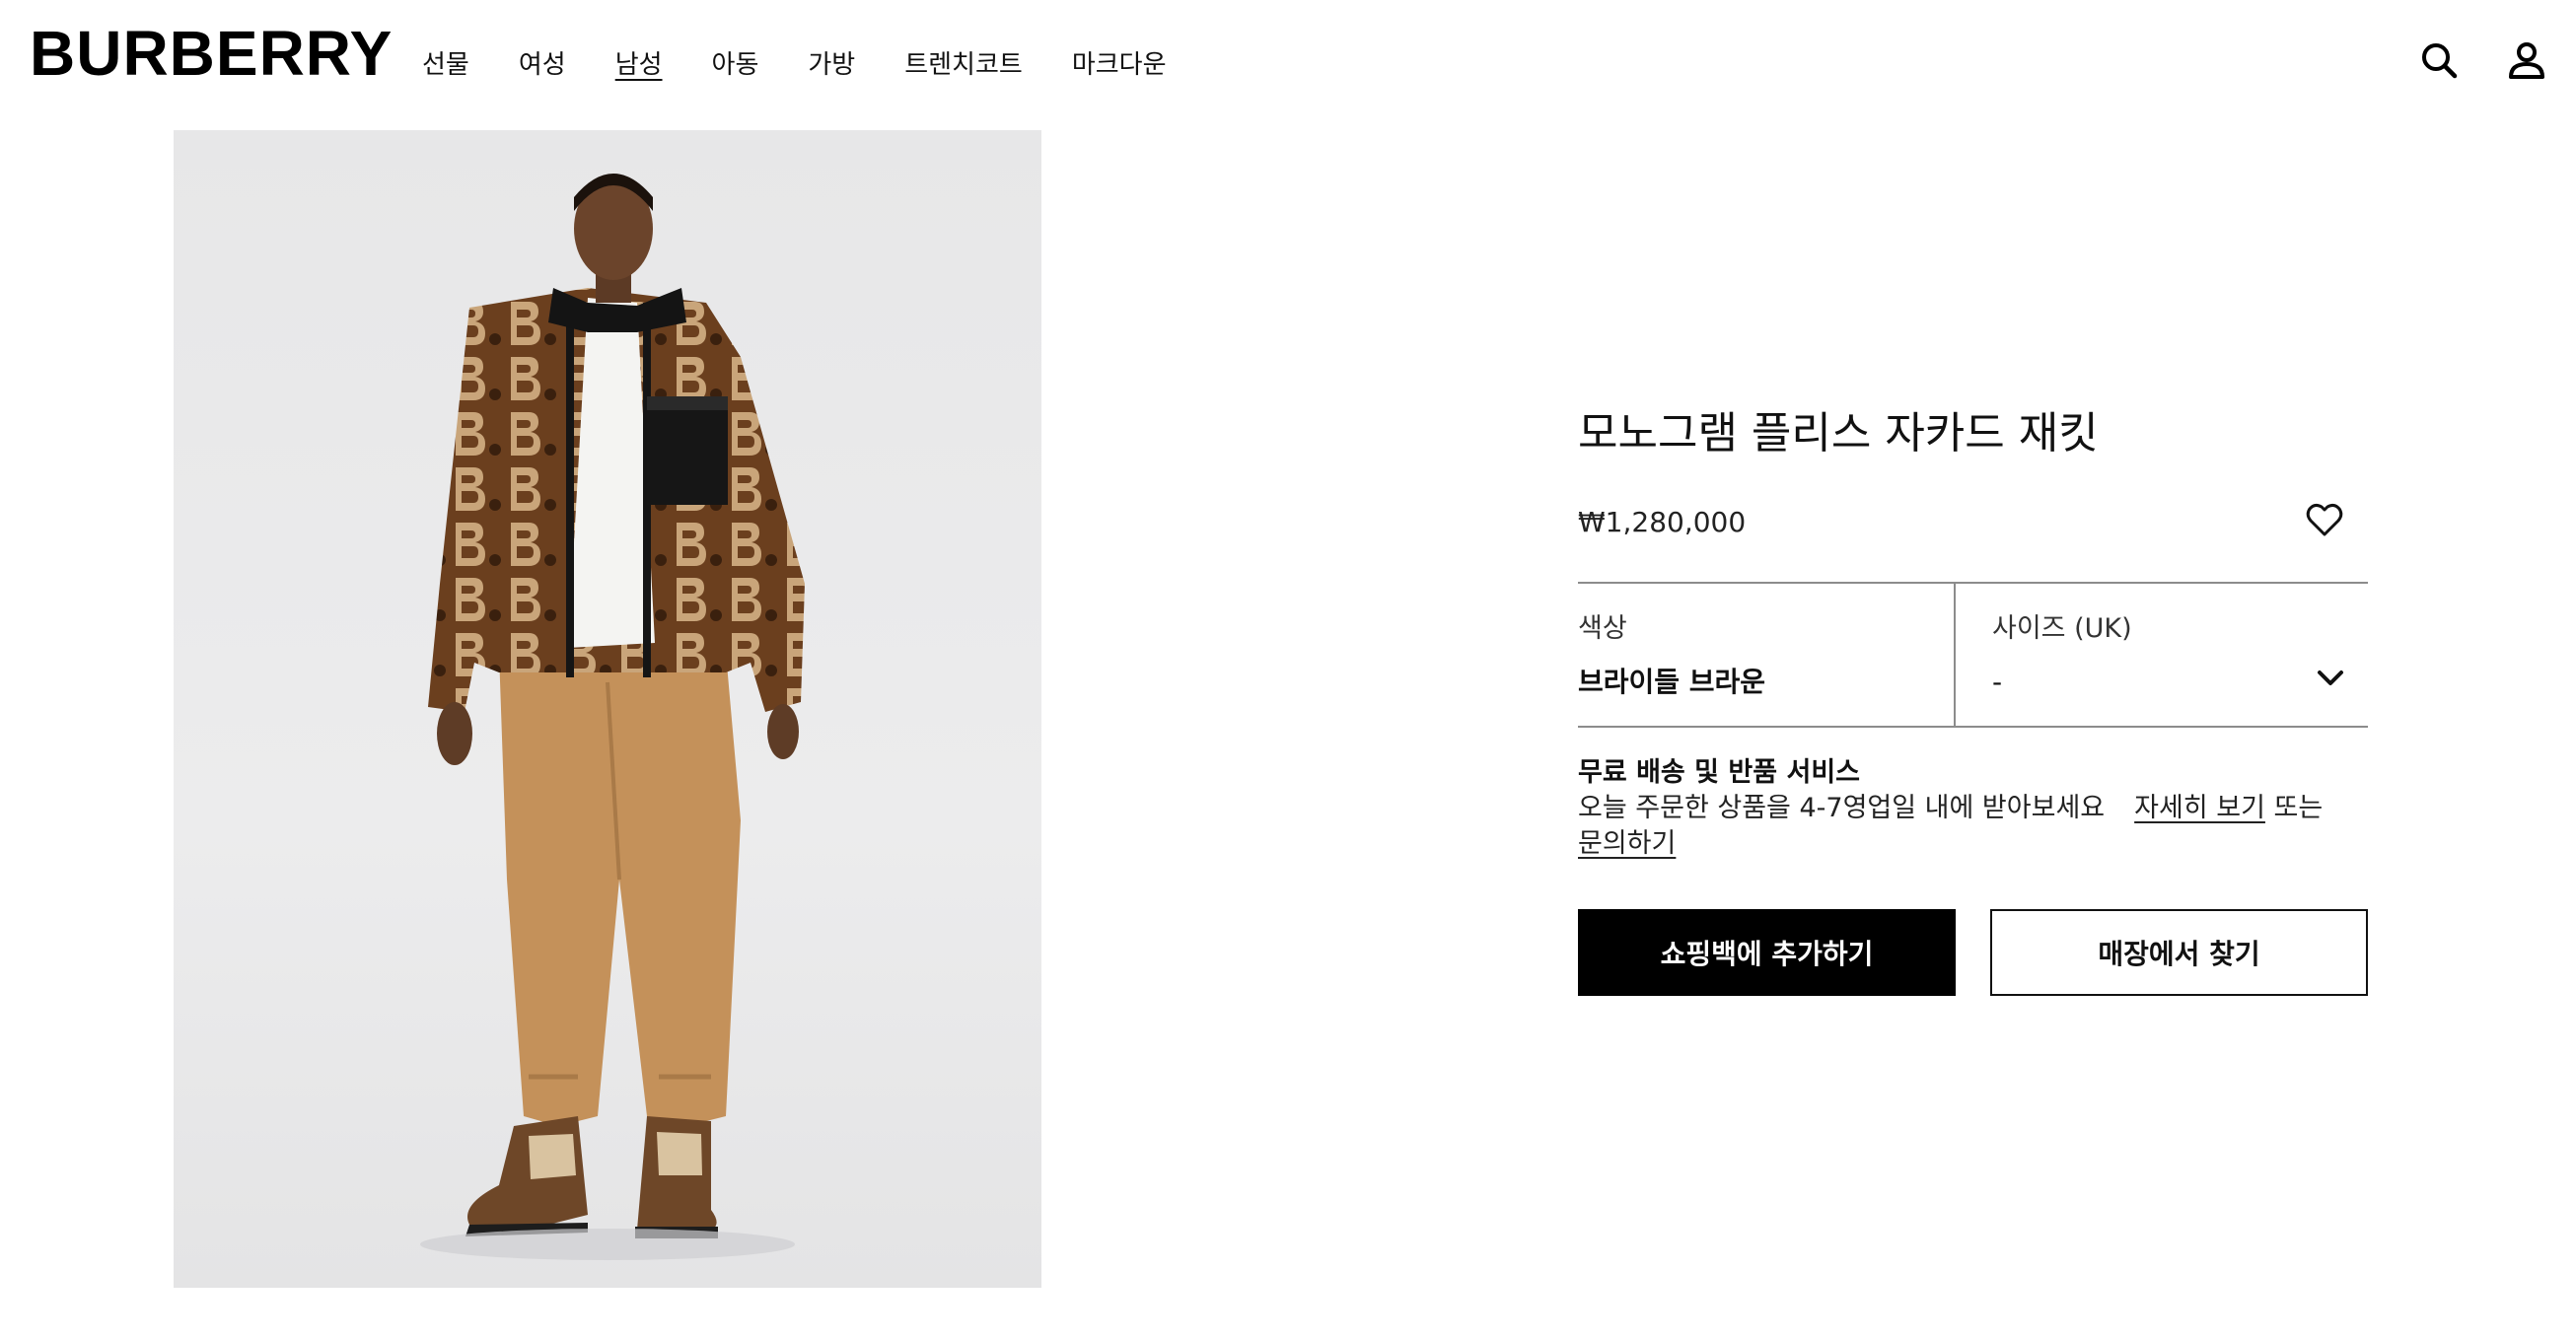 The image size is (2576, 1341). Describe the element at coordinates (612, 717) in the screenshot. I see `model-photo` at that location.